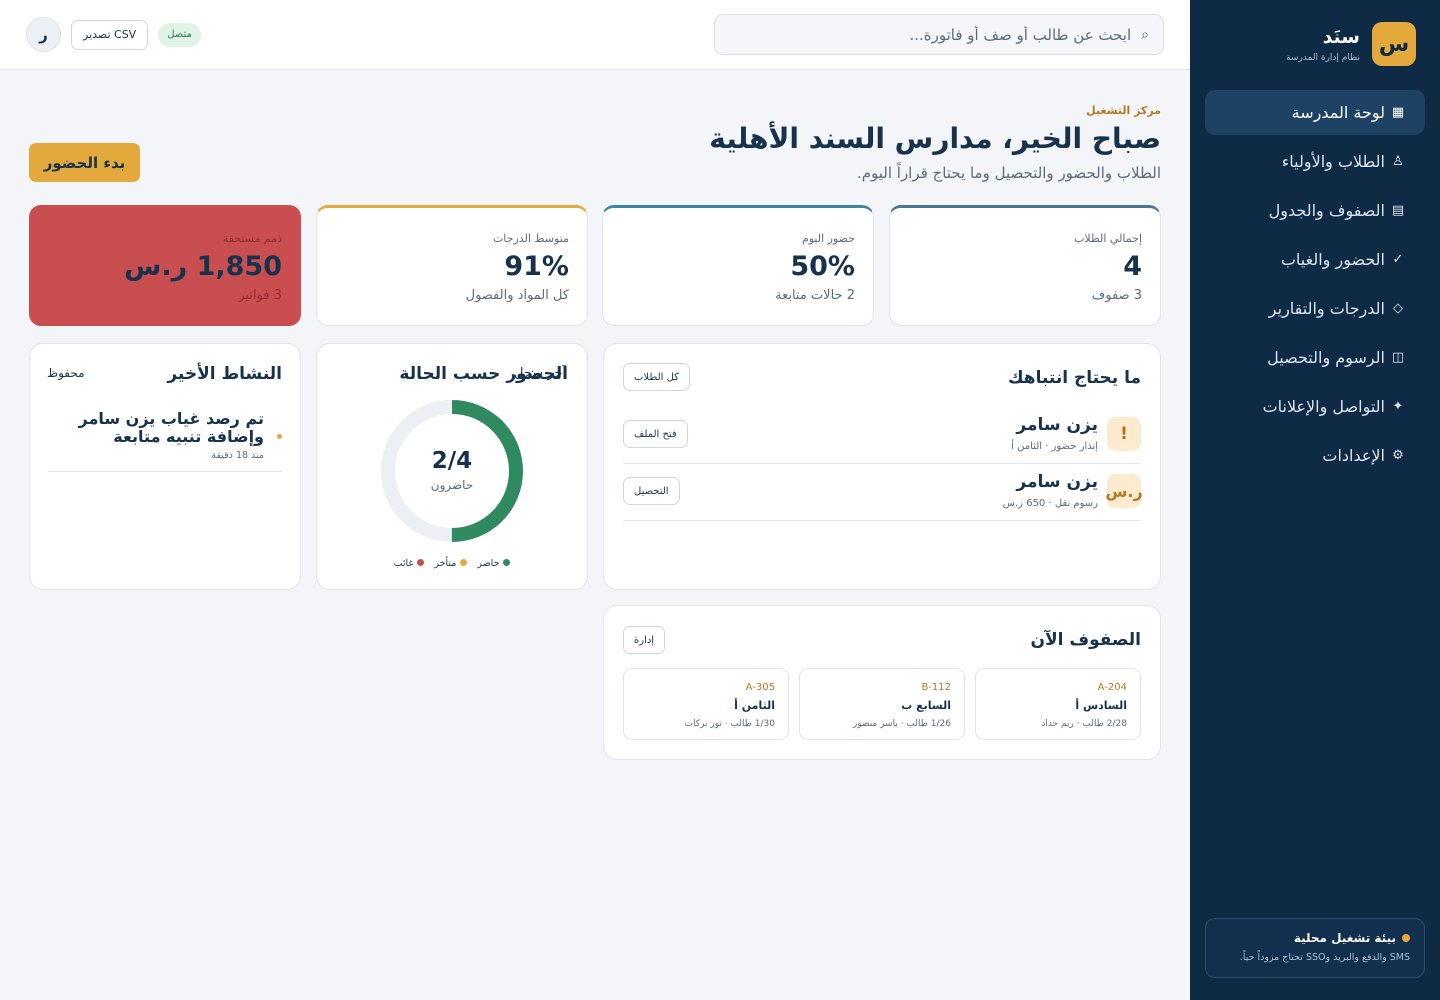 The width and height of the screenshot is (1440, 1000). What do you see at coordinates (729, 724) in the screenshot?
I see `class-meta: 1/30 طالب · نور بركات` at bounding box center [729, 724].